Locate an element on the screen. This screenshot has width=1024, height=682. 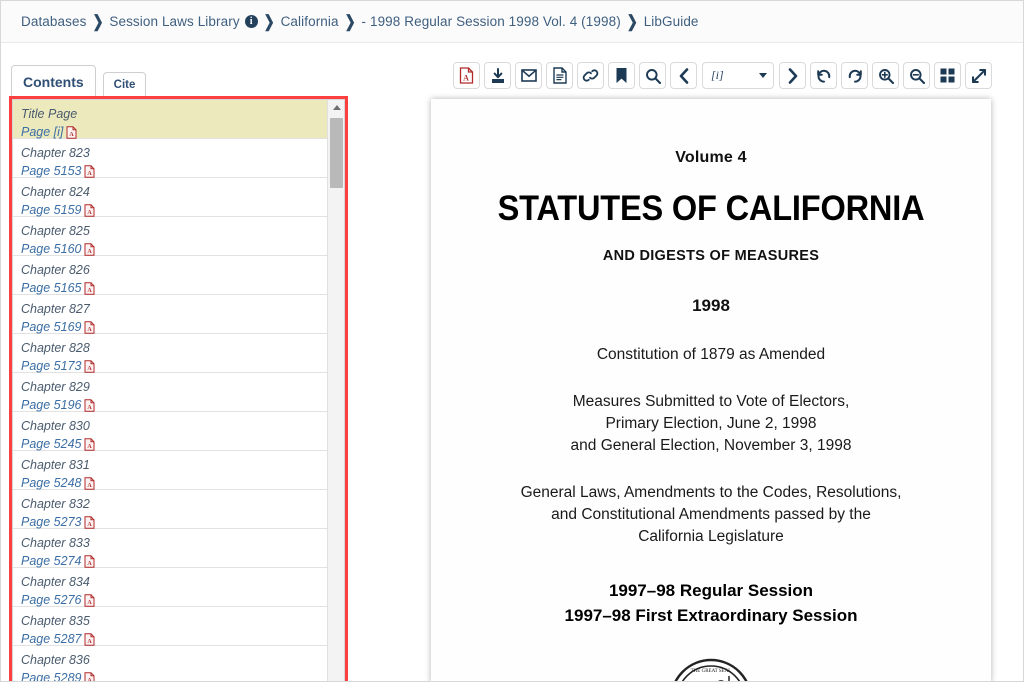
document-session-line-2: 1997–98 First Extraordinary Session is located at coordinates (711, 615).